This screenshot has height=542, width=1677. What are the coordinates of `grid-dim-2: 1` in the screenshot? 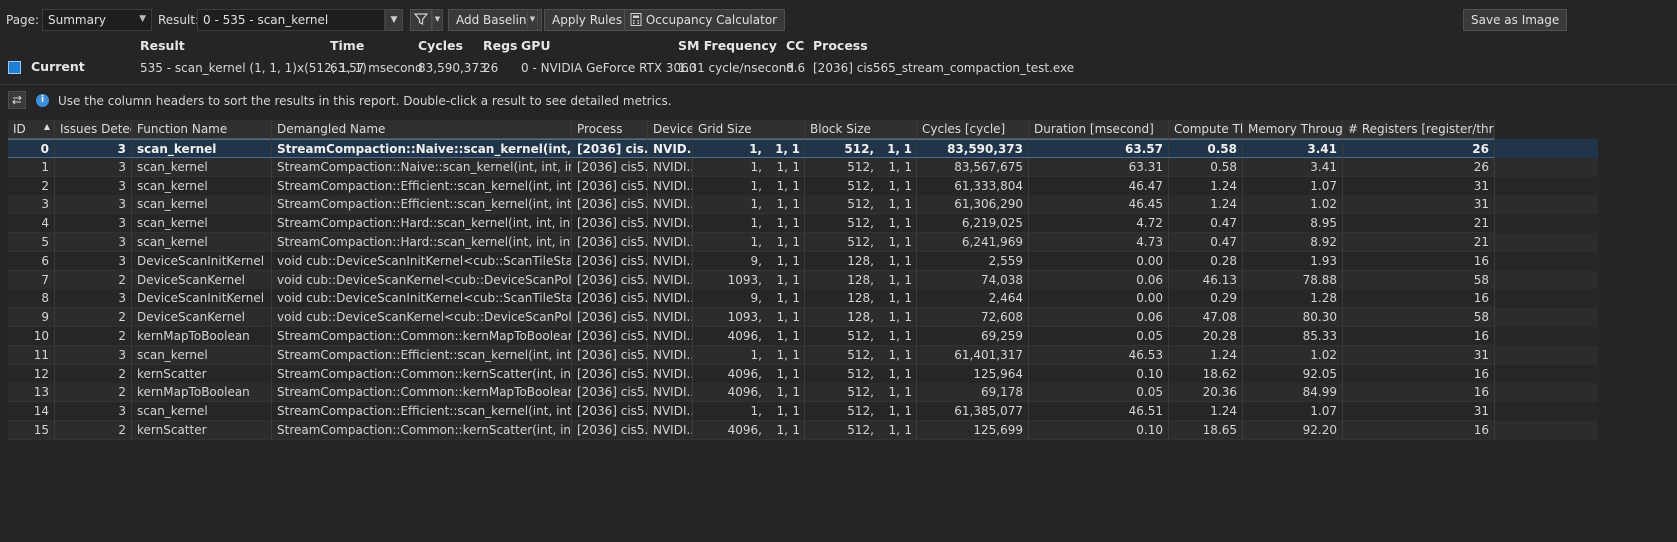 It's located at (796, 185).